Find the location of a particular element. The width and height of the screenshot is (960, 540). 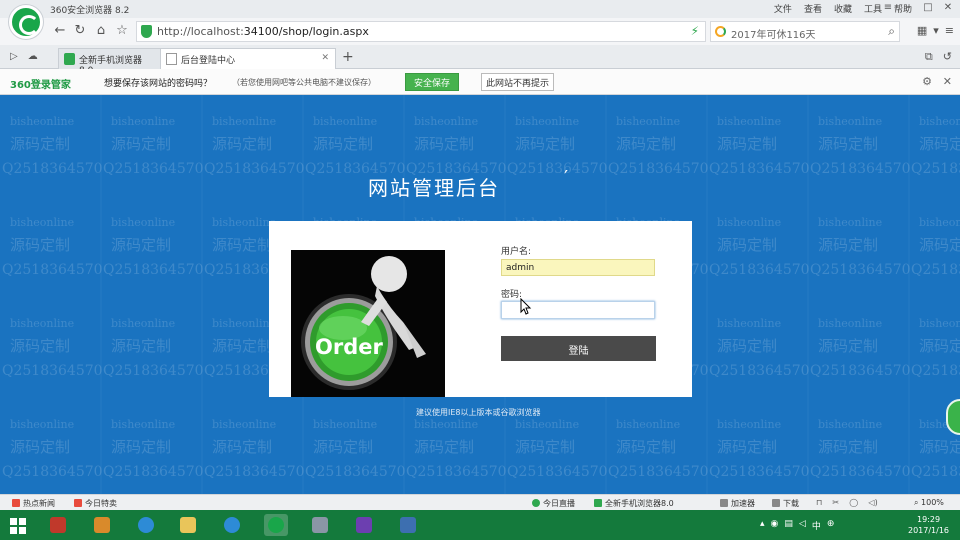

360-browser-icon is located at coordinates (276, 525).